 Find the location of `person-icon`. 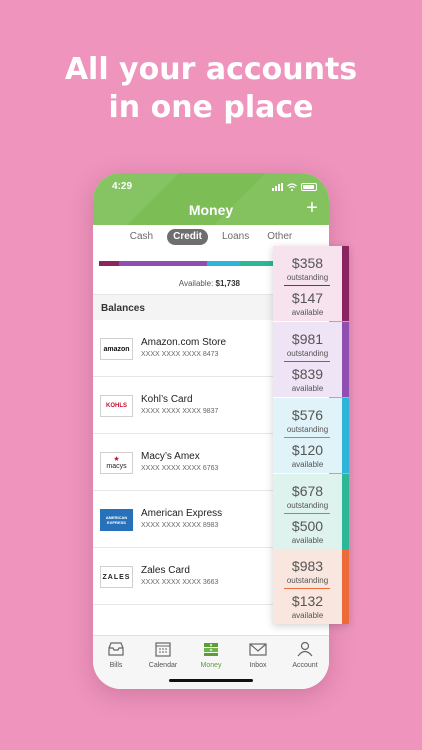

person-icon is located at coordinates (305, 649).